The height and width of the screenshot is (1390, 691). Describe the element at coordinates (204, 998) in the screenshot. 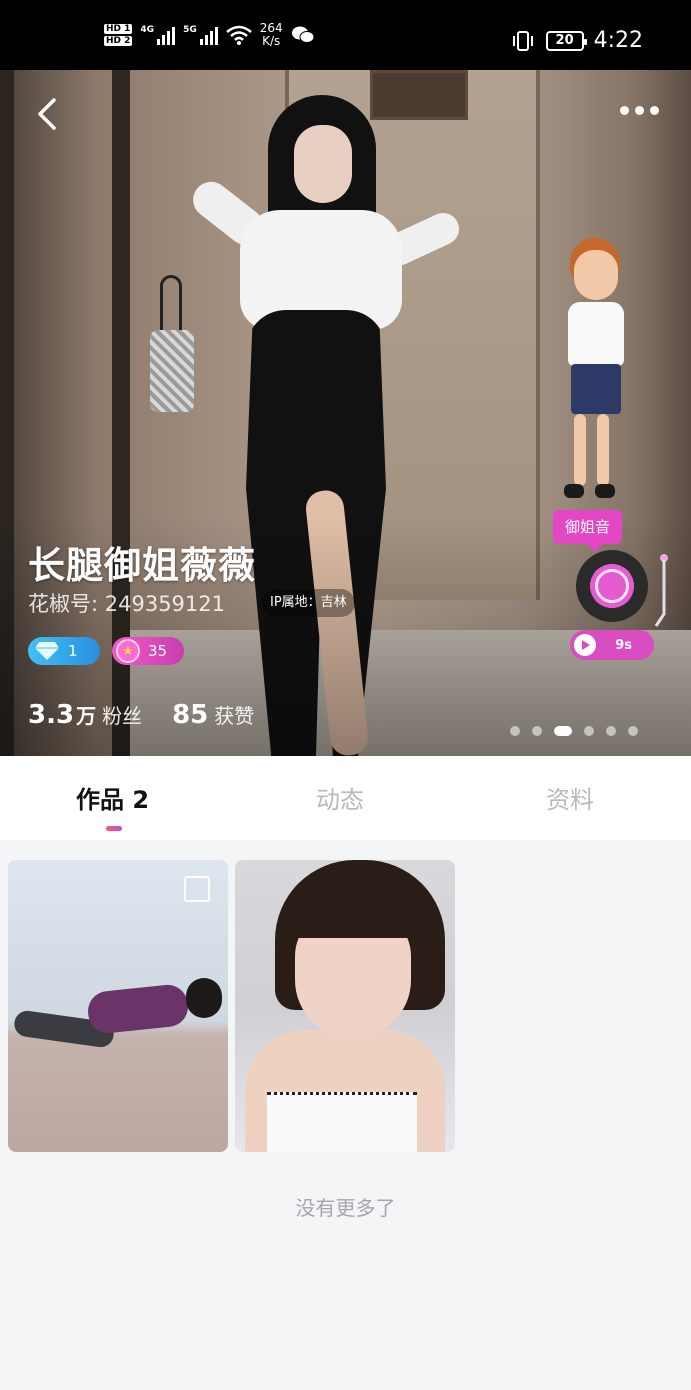

I see `thumb1-head` at that location.